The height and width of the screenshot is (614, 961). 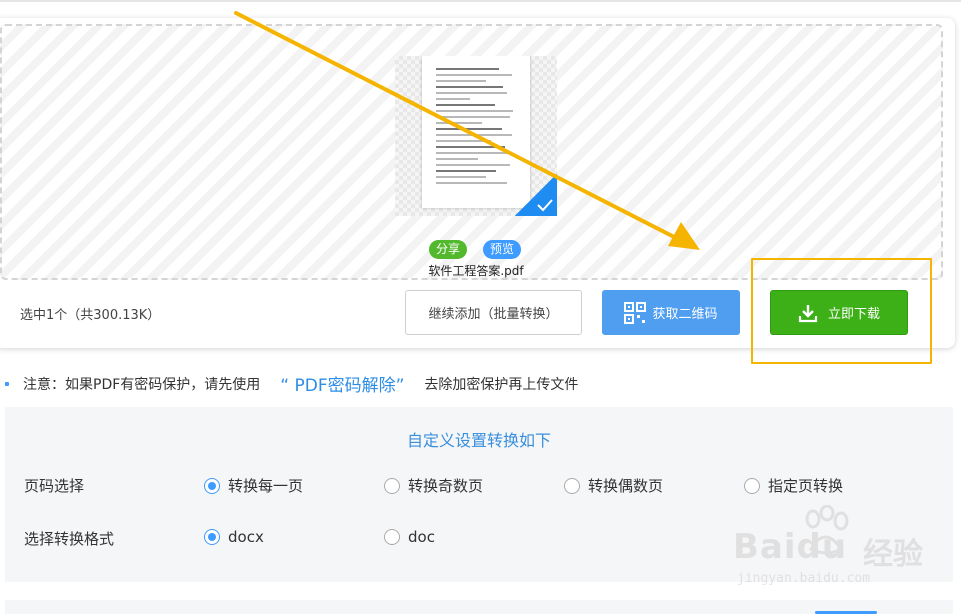 I want to click on radio-format-doc-circle, so click(x=392, y=537).